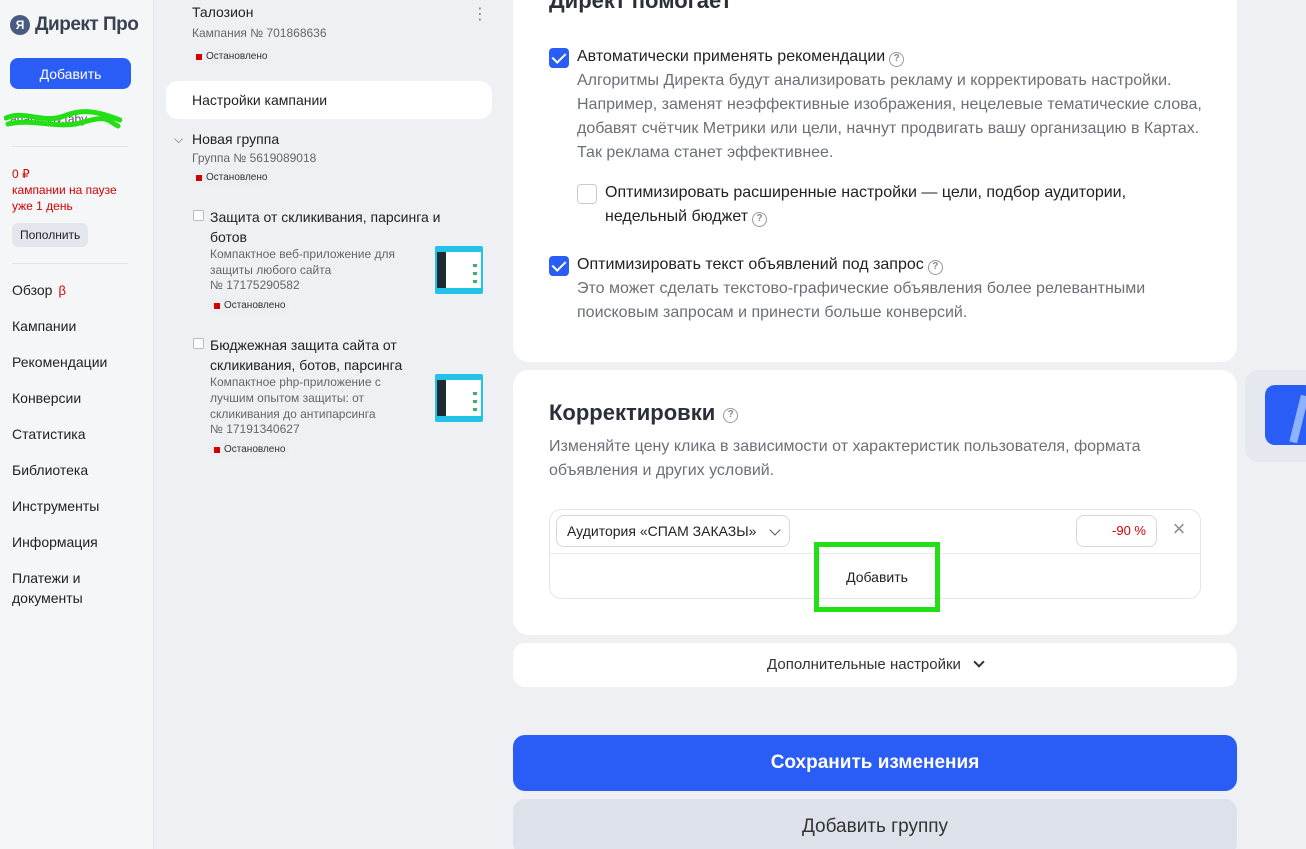 The image size is (1306, 849). Describe the element at coordinates (20, 25) in the screenshot. I see `yandex-logo-icon: Я` at that location.